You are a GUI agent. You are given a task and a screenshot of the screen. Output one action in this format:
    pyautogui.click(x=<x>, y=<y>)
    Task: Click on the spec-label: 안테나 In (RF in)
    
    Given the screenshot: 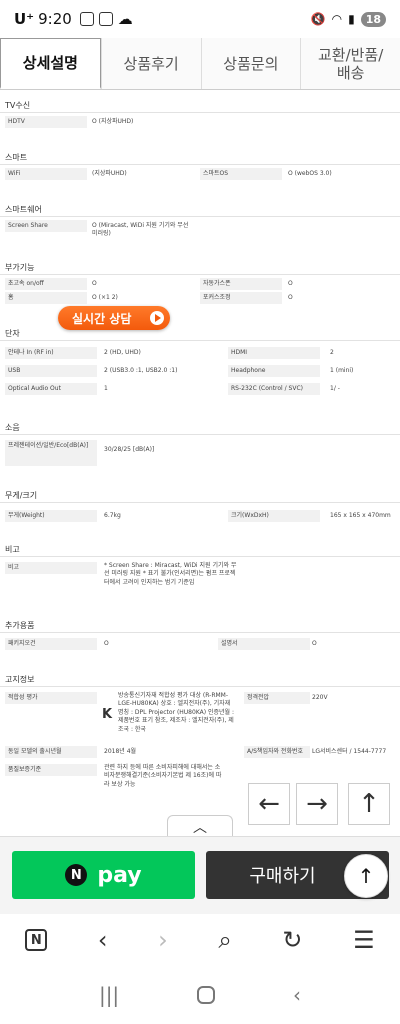 What is the action you would take?
    pyautogui.click(x=51, y=353)
    